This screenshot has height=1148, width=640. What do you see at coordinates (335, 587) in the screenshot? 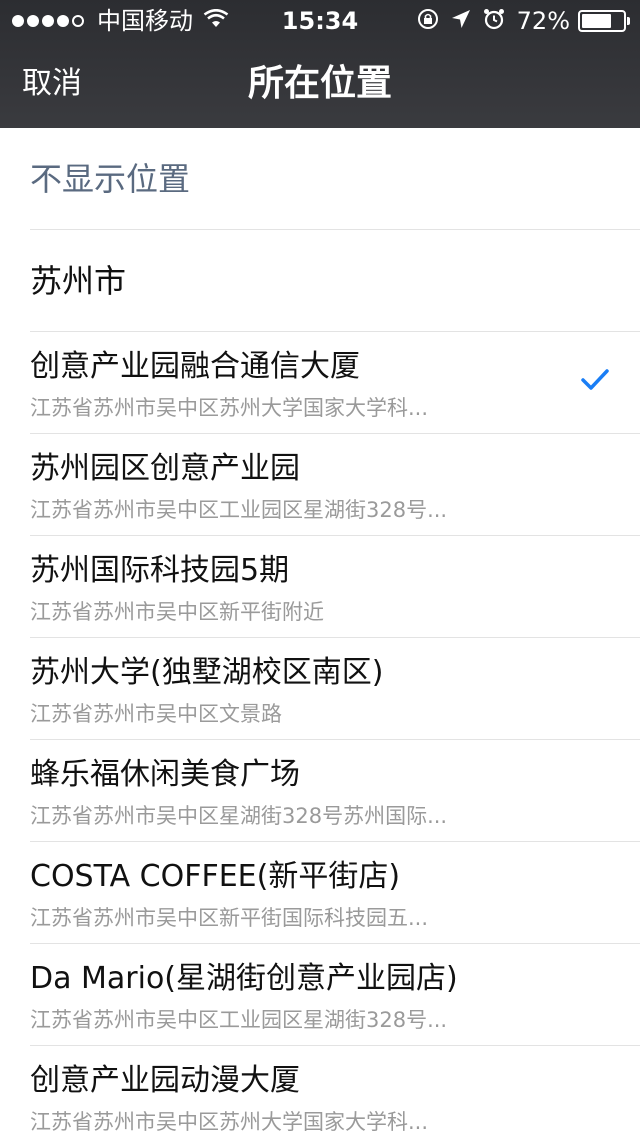
I see `place-item: 苏州国际科技园5期 江苏省苏州市吴中区新平街附近` at bounding box center [335, 587].